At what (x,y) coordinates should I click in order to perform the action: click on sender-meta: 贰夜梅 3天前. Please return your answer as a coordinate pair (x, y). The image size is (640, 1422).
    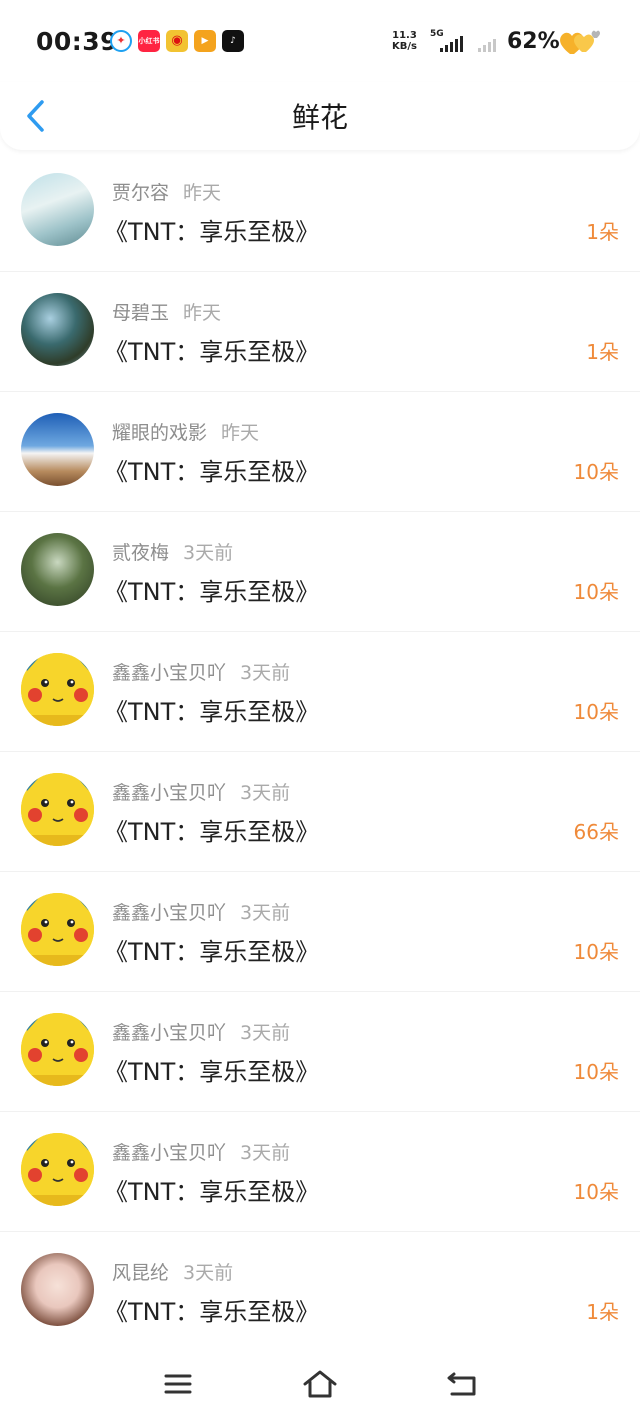
    Looking at the image, I should click on (172, 551).